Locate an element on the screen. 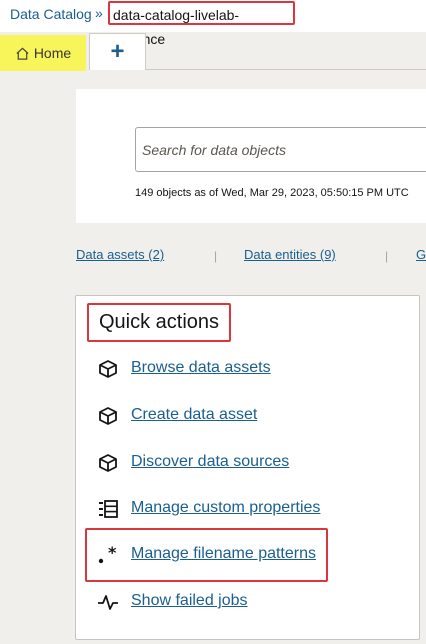  discover-data-sources-action: Discover data sources is located at coordinates (246, 463).